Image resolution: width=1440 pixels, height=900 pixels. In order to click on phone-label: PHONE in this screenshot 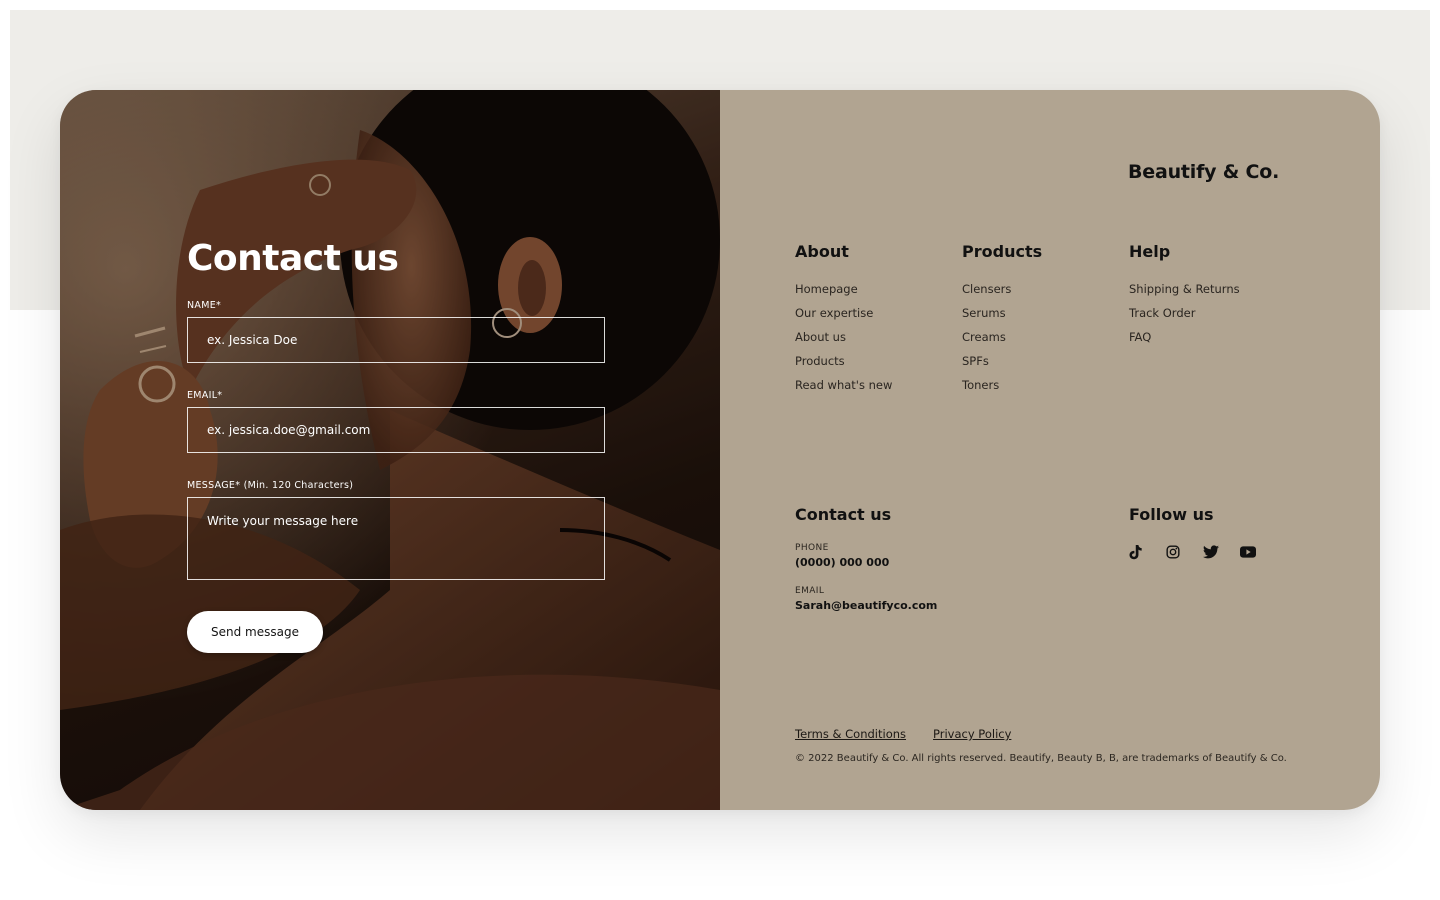, I will do `click(812, 548)`.